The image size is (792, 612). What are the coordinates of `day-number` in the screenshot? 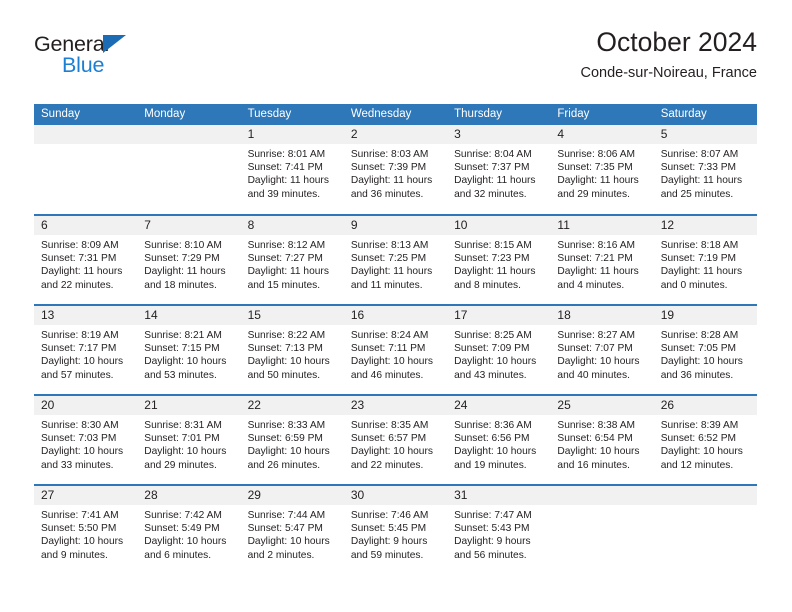 It's located at (602, 495).